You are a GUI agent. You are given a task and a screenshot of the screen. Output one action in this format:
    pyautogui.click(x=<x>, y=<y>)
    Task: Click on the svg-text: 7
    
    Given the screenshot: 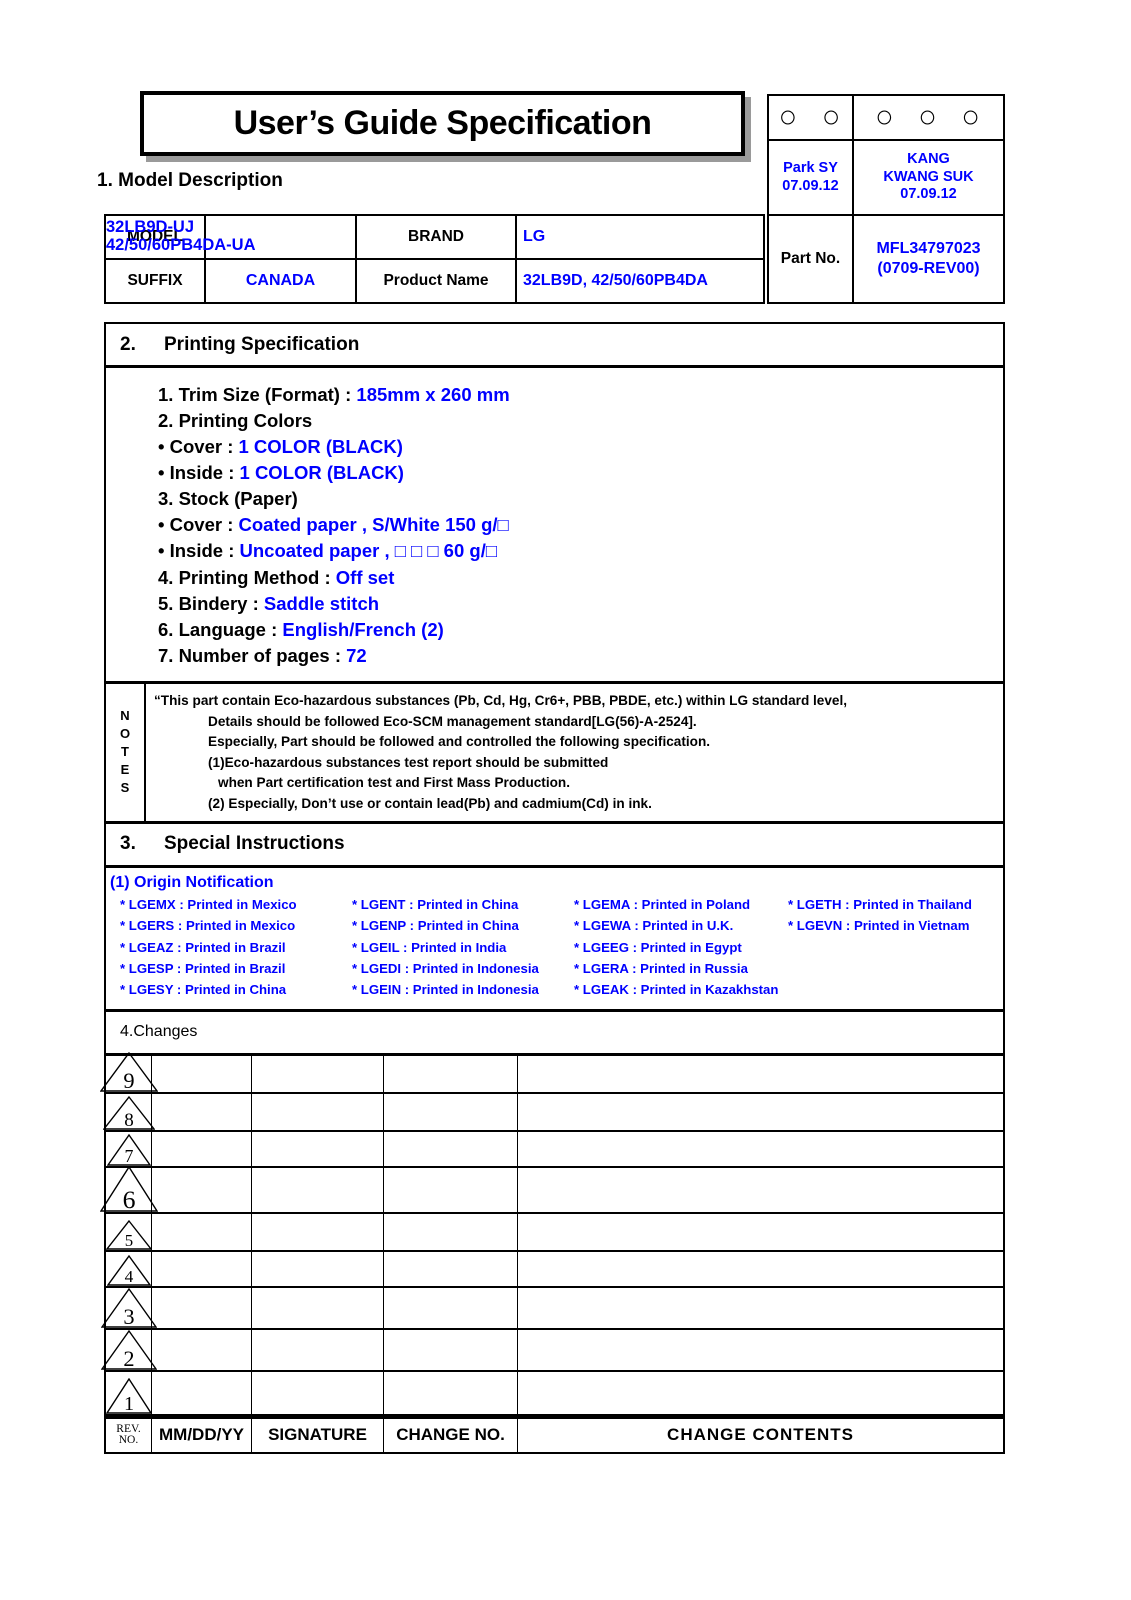 What is the action you would take?
    pyautogui.click(x=128, y=1156)
    